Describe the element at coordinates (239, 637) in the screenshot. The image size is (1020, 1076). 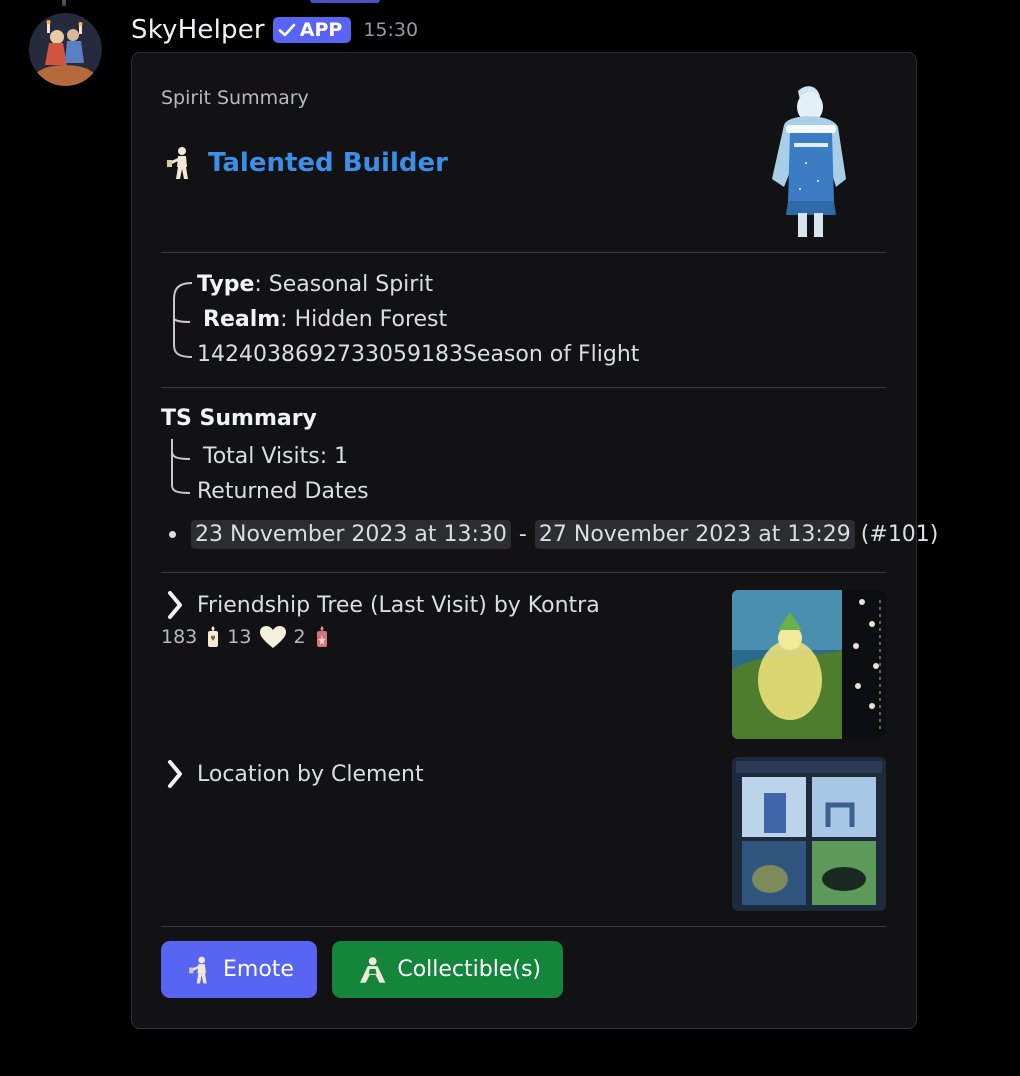
I see `heart-count: 13` at that location.